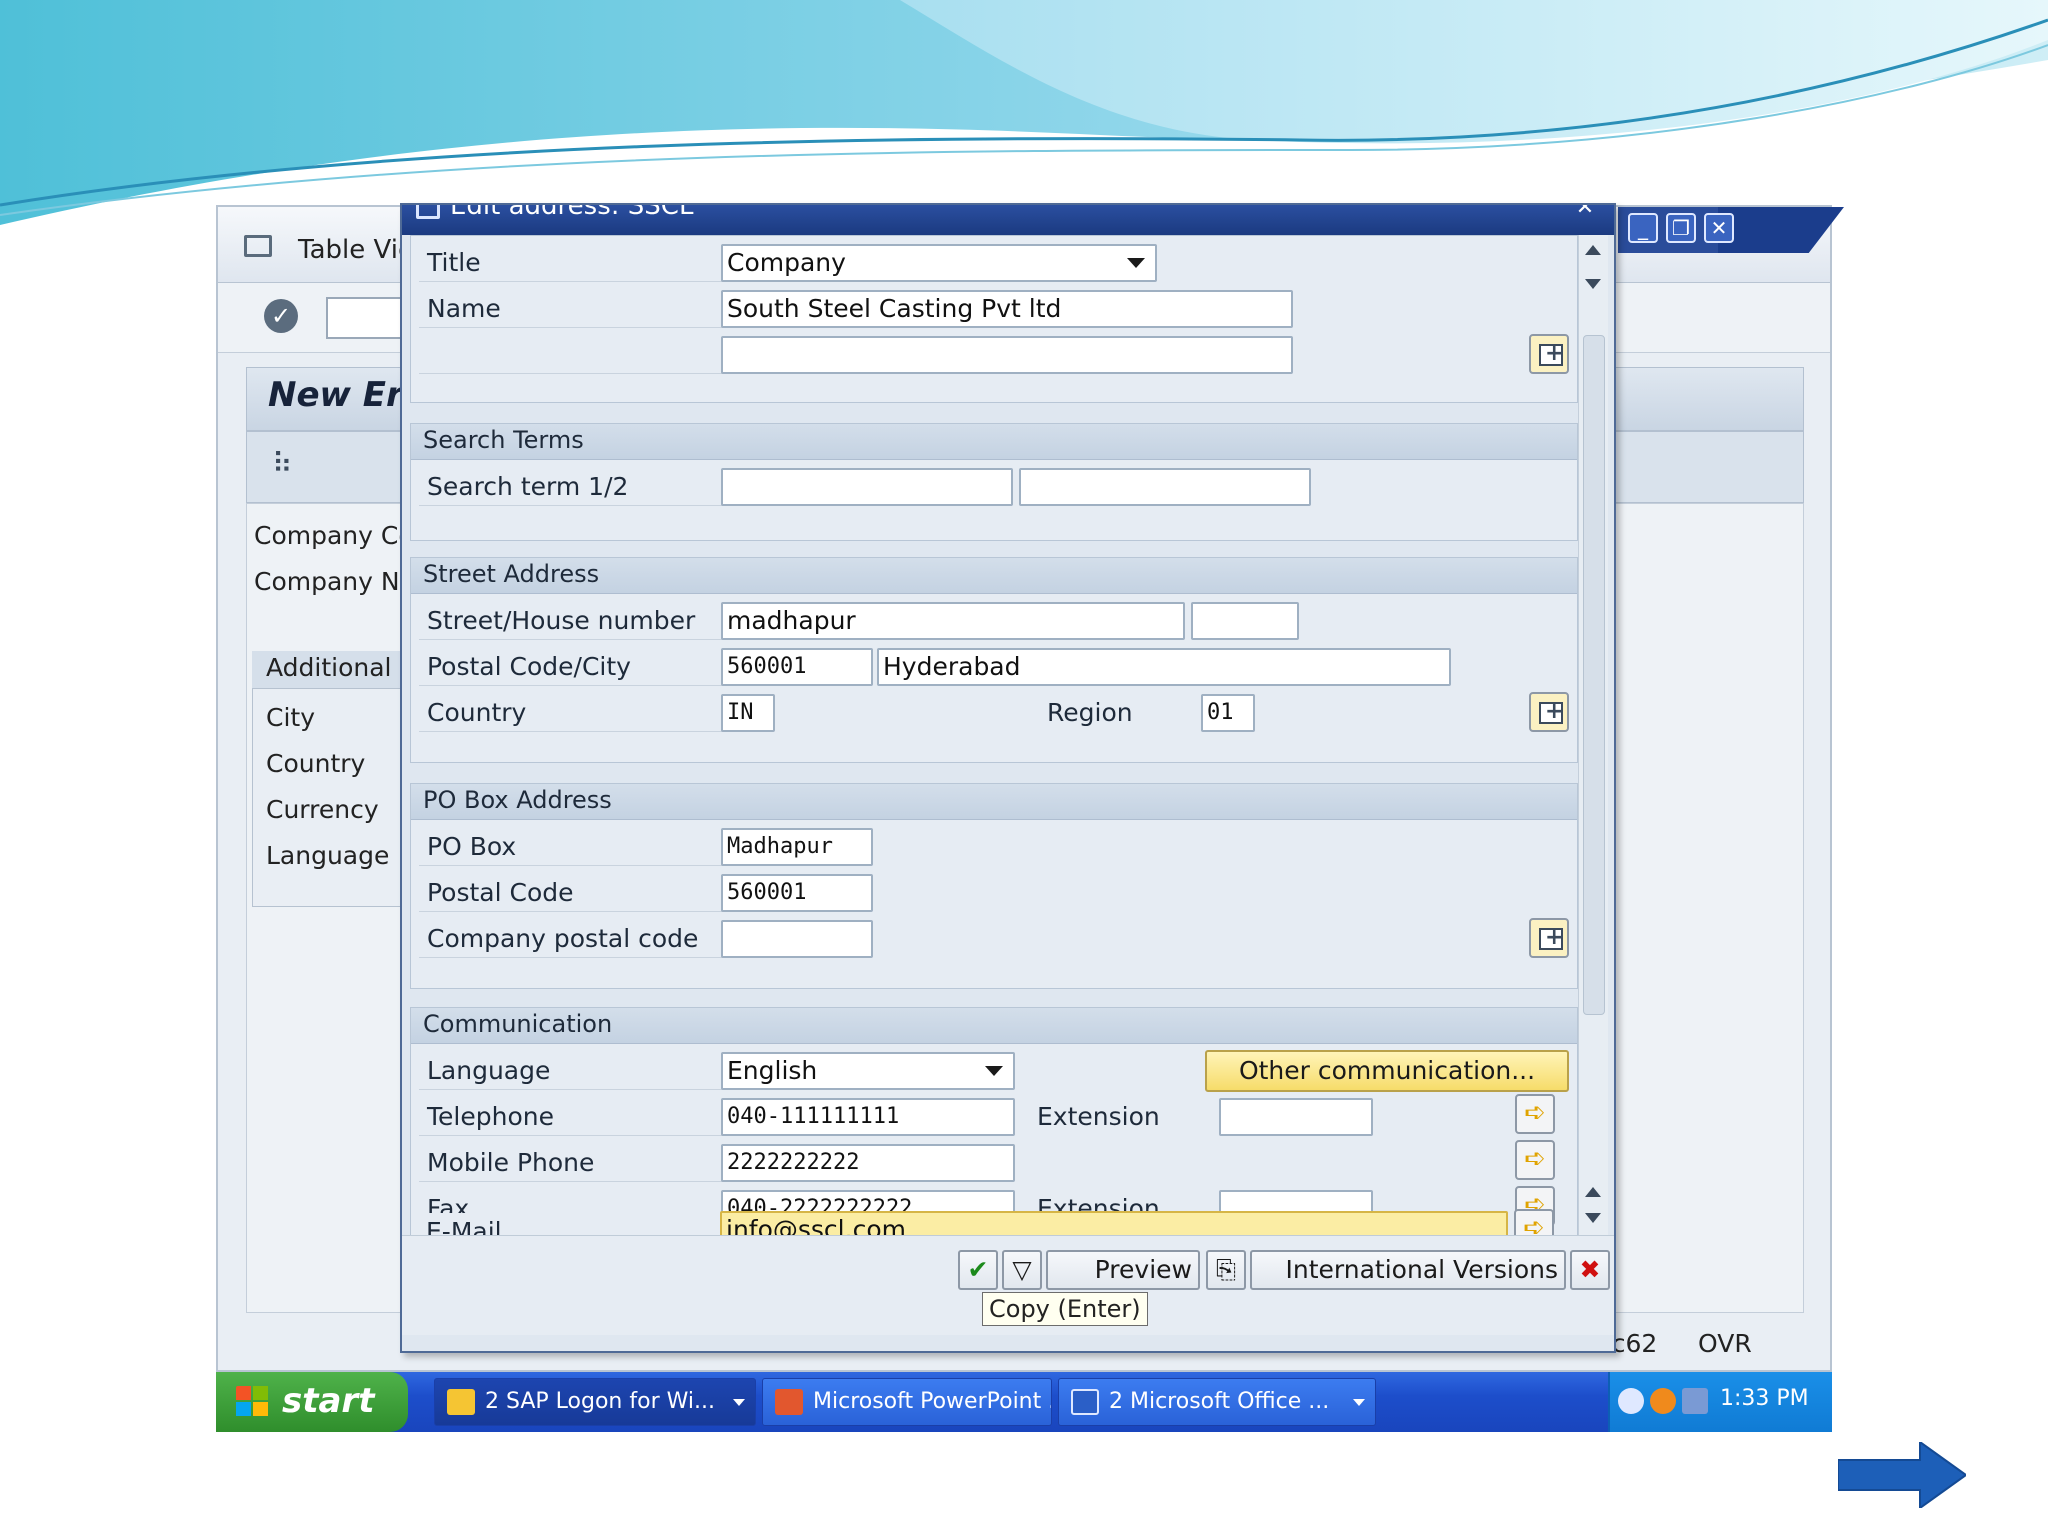  Describe the element at coordinates (939, 263) in the screenshot. I see `title-select: Company` at that location.